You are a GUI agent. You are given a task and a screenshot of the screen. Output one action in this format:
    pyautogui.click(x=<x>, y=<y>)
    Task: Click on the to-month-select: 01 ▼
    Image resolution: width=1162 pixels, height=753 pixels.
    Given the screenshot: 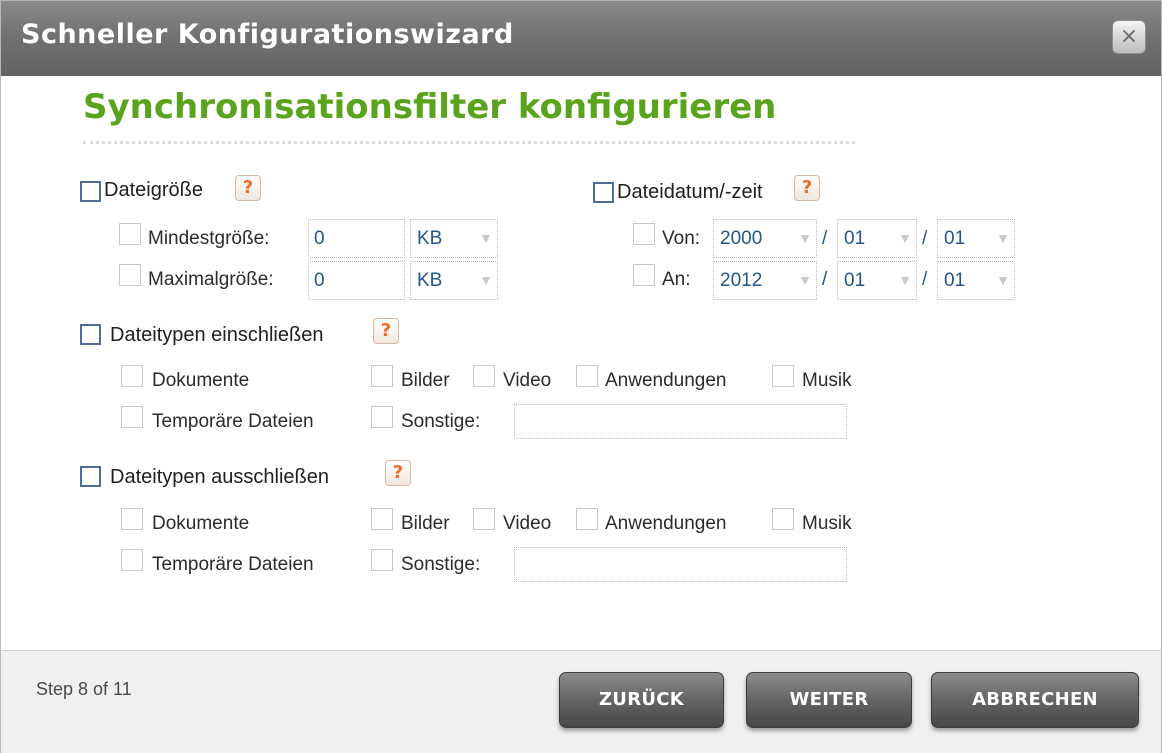 What is the action you would take?
    pyautogui.click(x=877, y=280)
    